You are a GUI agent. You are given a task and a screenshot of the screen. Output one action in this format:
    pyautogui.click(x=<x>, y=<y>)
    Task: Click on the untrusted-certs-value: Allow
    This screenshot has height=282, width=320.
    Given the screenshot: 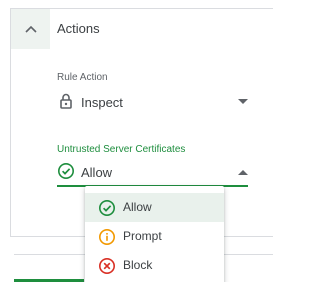 What is the action you would take?
    pyautogui.click(x=97, y=172)
    